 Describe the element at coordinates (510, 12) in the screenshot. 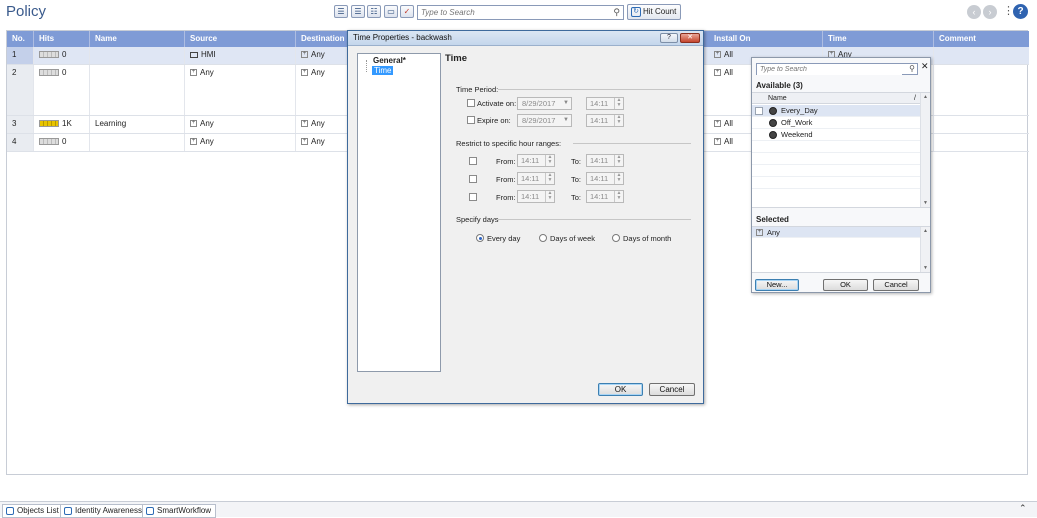

I see `policy-search-input` at that location.